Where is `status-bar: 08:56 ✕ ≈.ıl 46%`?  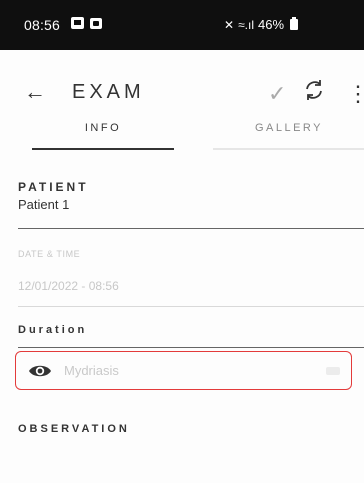
status-bar: 08:56 ✕ ≈.ıl 46% is located at coordinates (182, 25).